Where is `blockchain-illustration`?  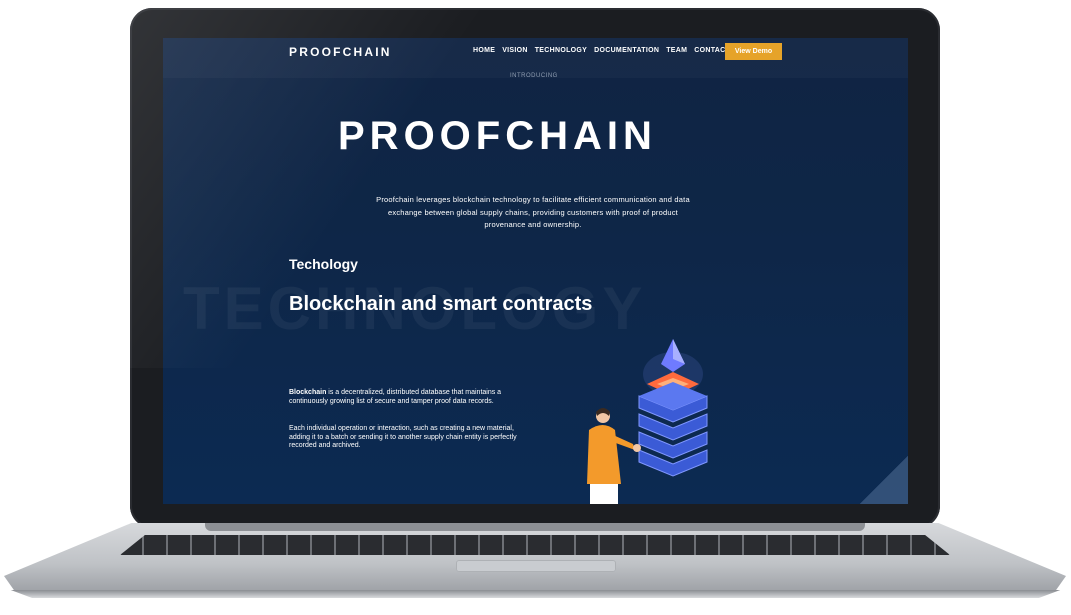
blockchain-illustration is located at coordinates (647, 421).